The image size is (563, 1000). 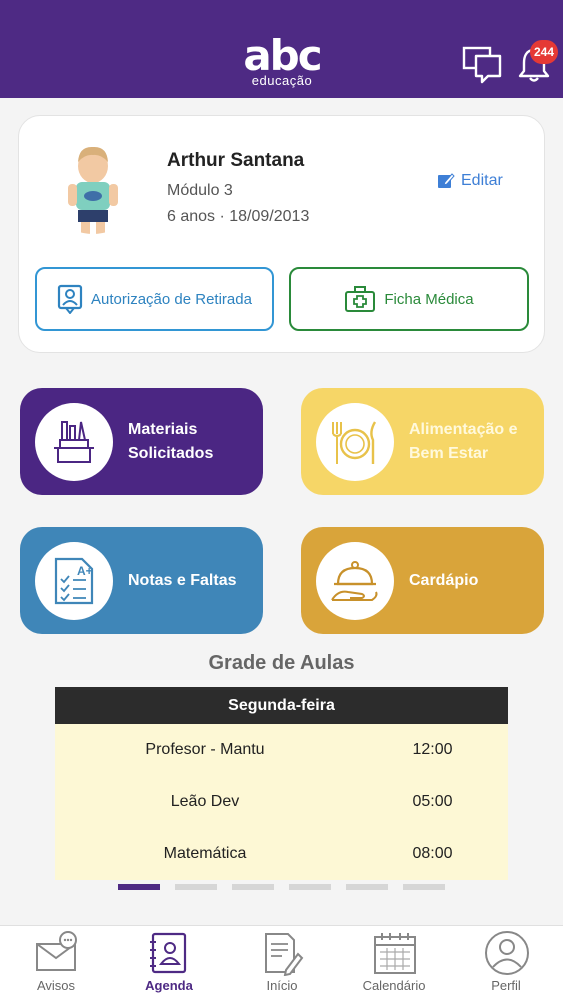 I want to click on abc-logo: abc educação, so click(x=282, y=61).